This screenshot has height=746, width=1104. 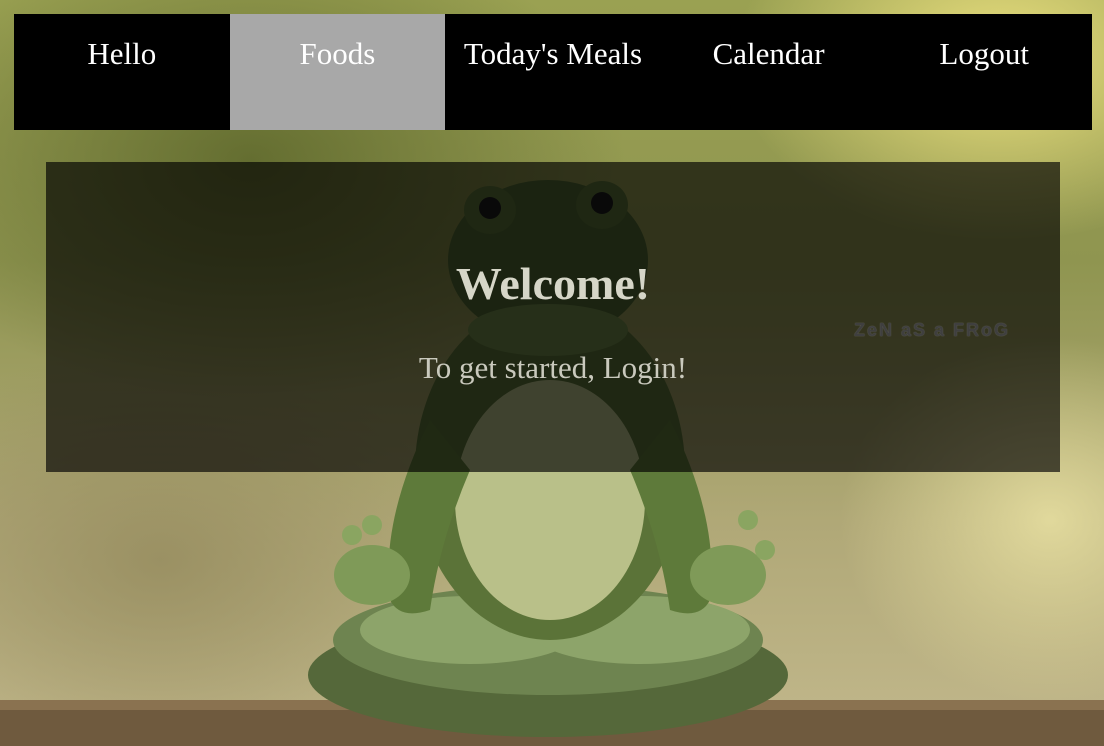 I want to click on welcome-subtitle: To get started, Login!, so click(x=553, y=367).